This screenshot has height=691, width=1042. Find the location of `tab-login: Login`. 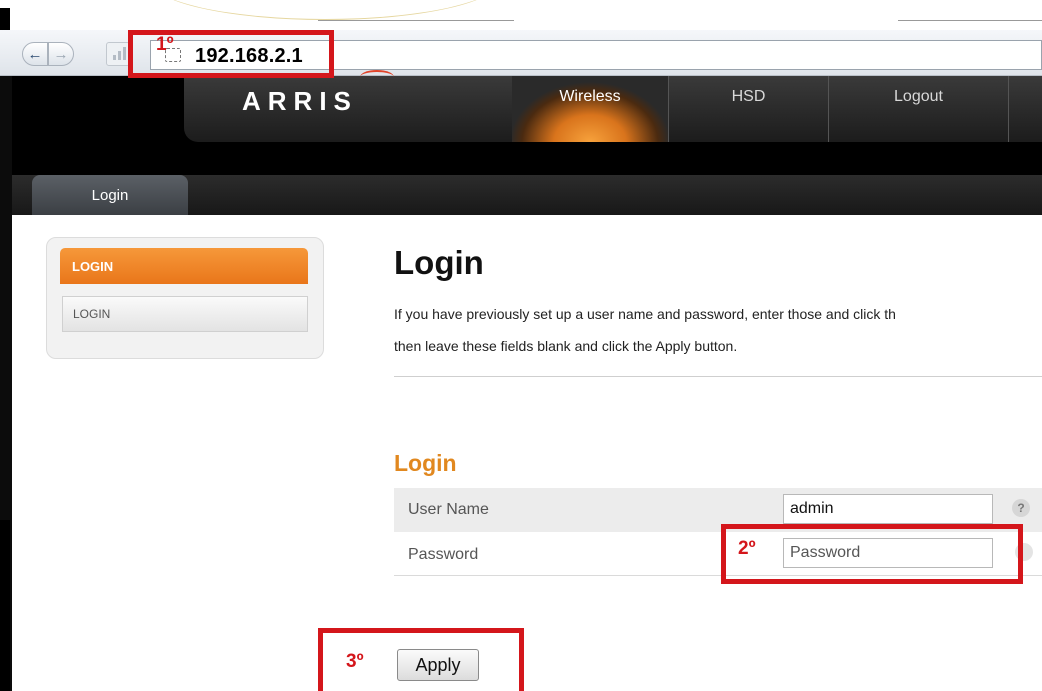

tab-login: Login is located at coordinates (110, 195).